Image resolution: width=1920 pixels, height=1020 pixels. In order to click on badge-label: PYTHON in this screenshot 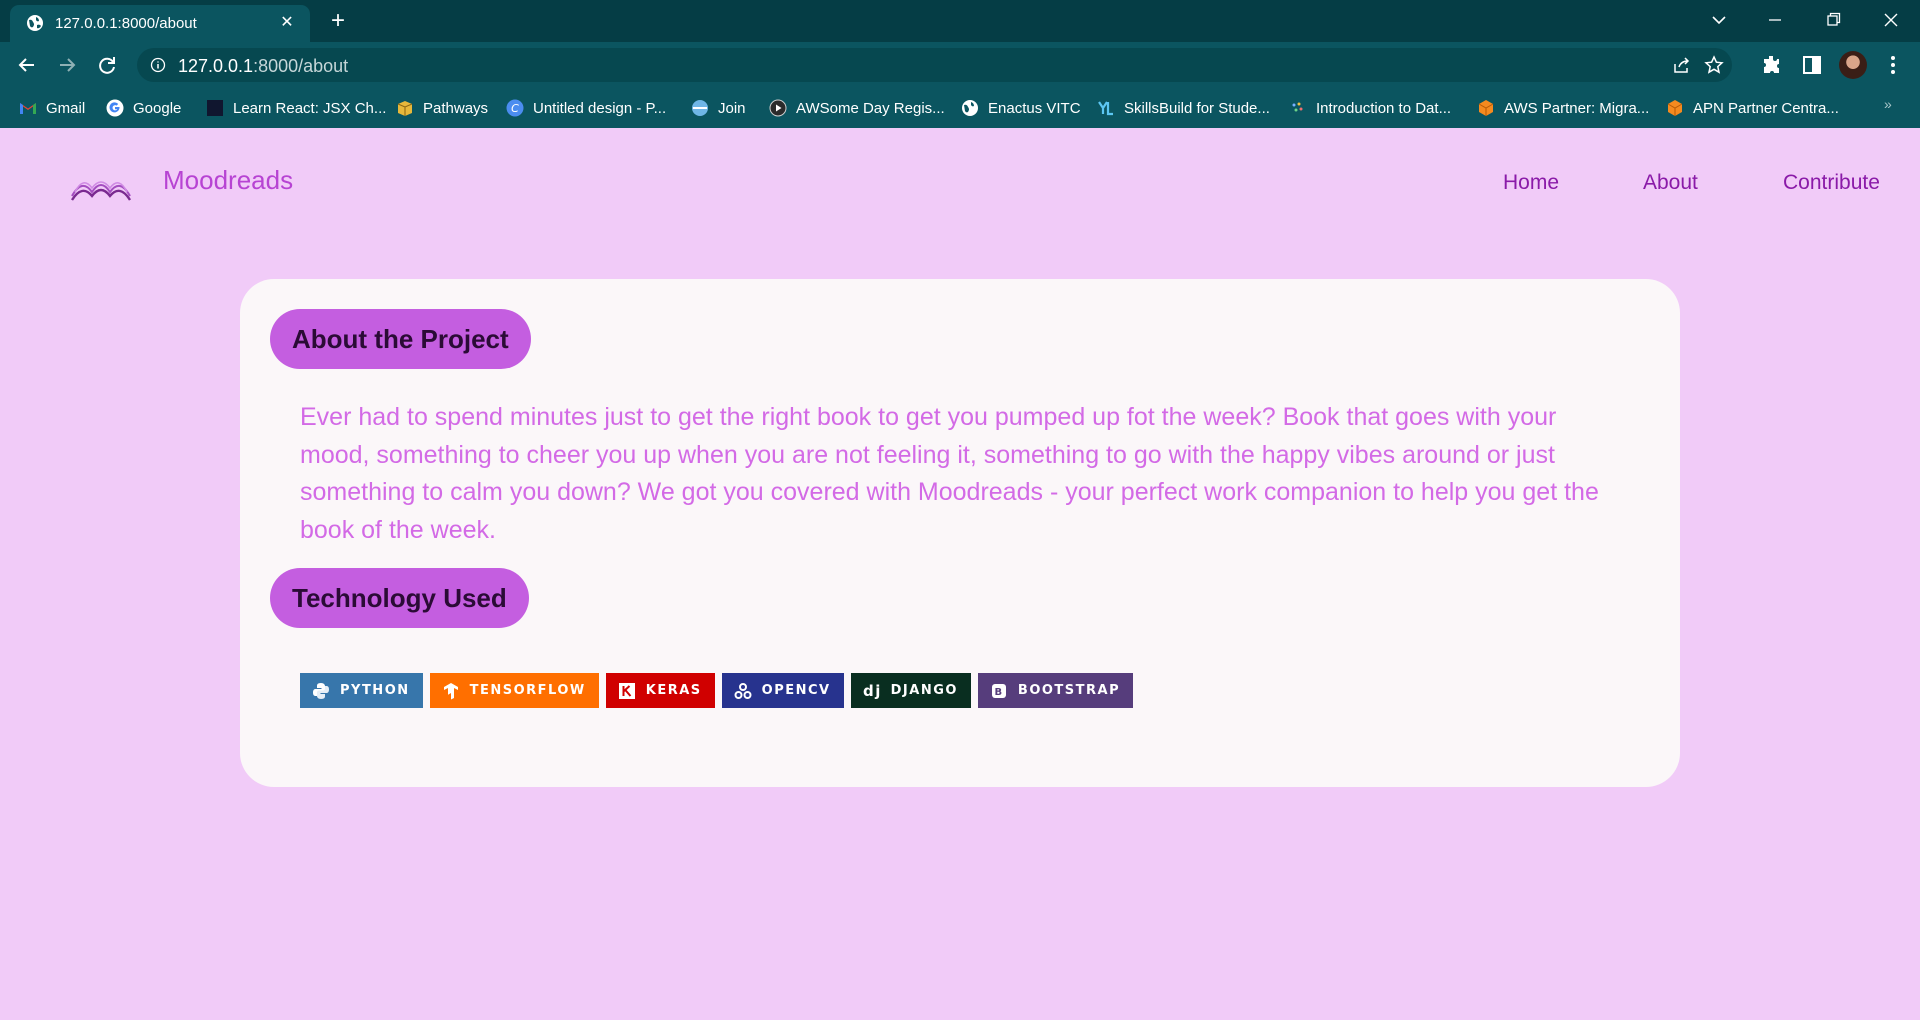, I will do `click(375, 690)`.